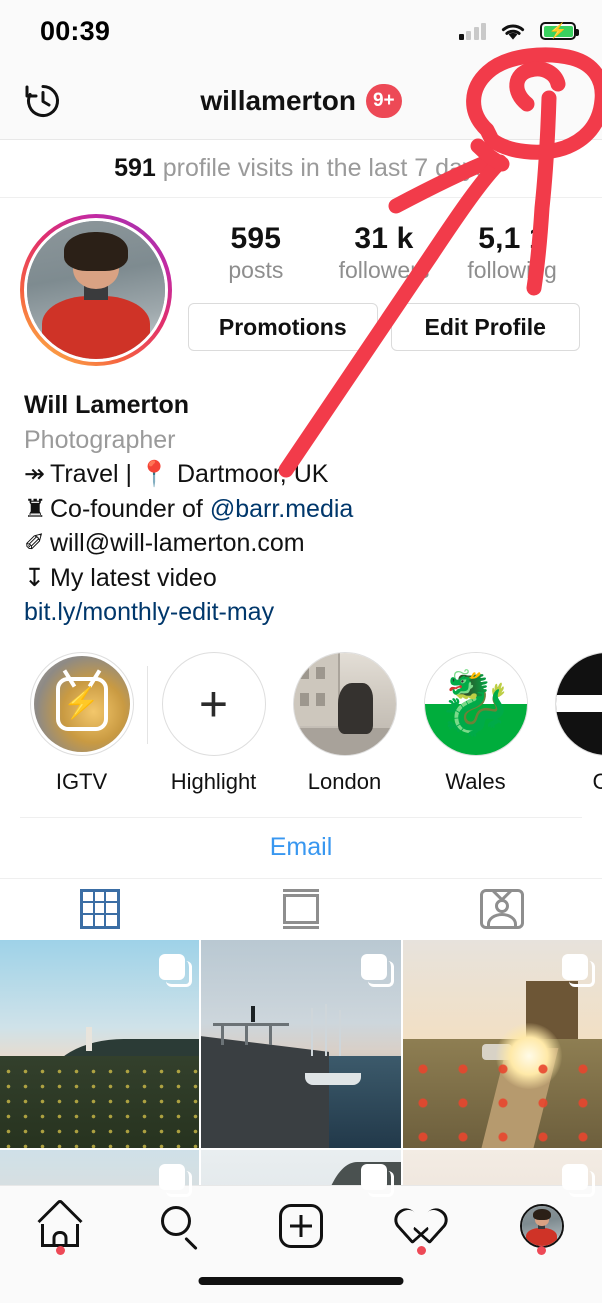  Describe the element at coordinates (344, 781) in the screenshot. I see `highlight-label: London` at that location.